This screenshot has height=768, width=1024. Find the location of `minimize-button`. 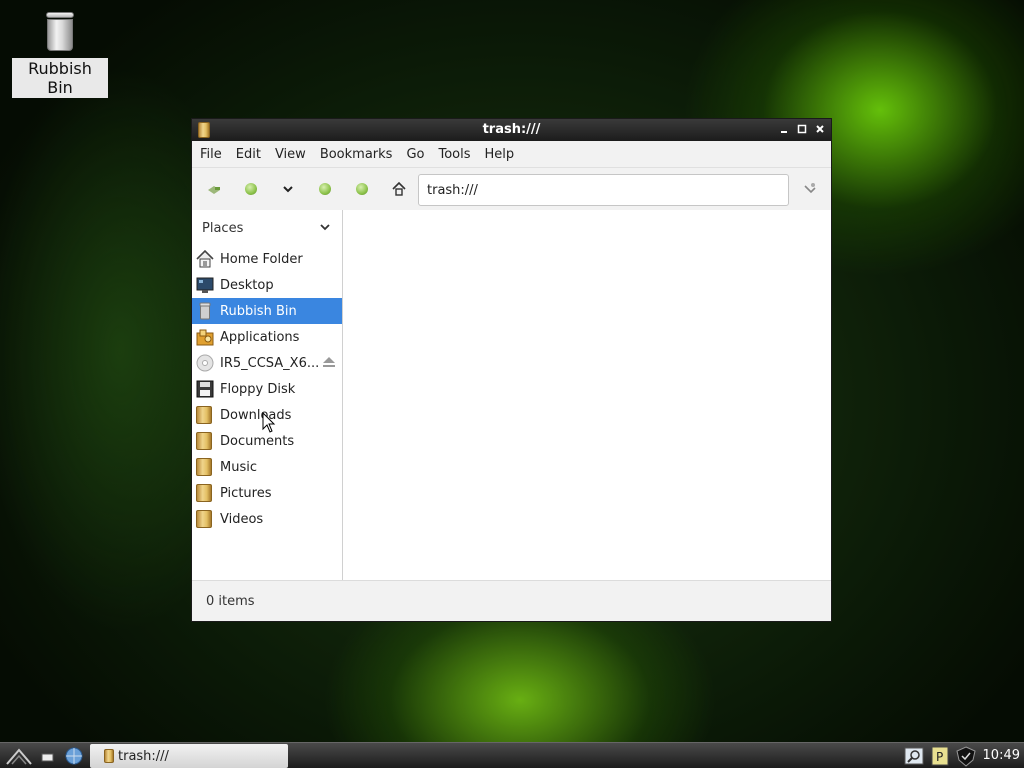

minimize-button is located at coordinates (784, 129).